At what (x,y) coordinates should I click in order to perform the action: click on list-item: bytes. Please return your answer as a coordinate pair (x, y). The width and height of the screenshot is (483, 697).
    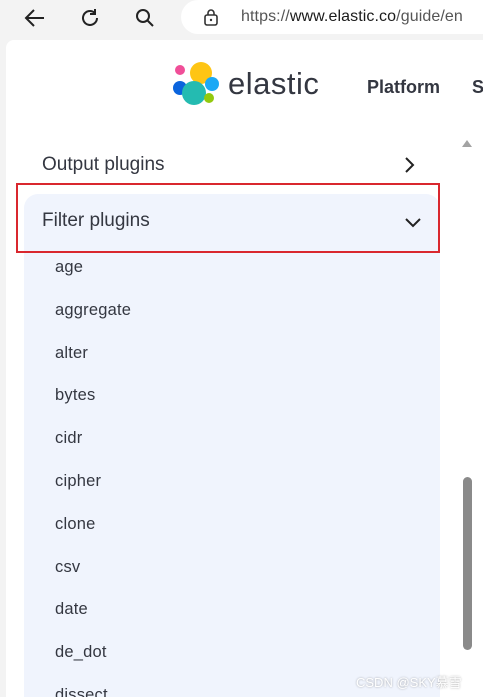
    Looking at the image, I should click on (93, 407).